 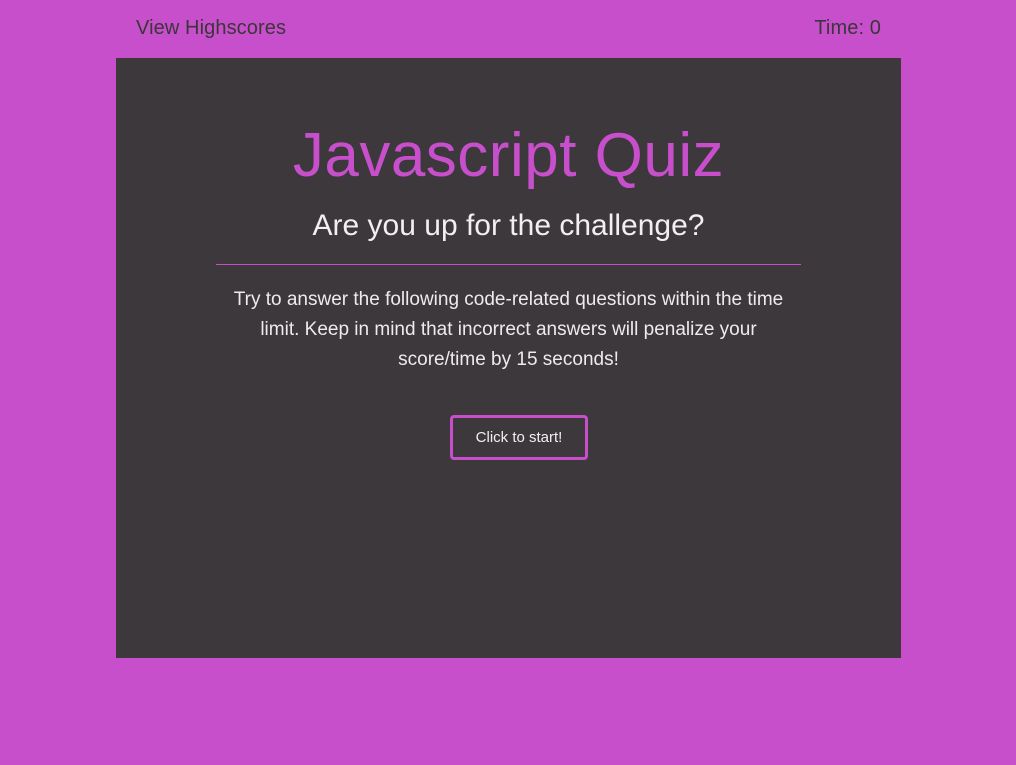 I want to click on timer-display: Time: 0, so click(x=847, y=28).